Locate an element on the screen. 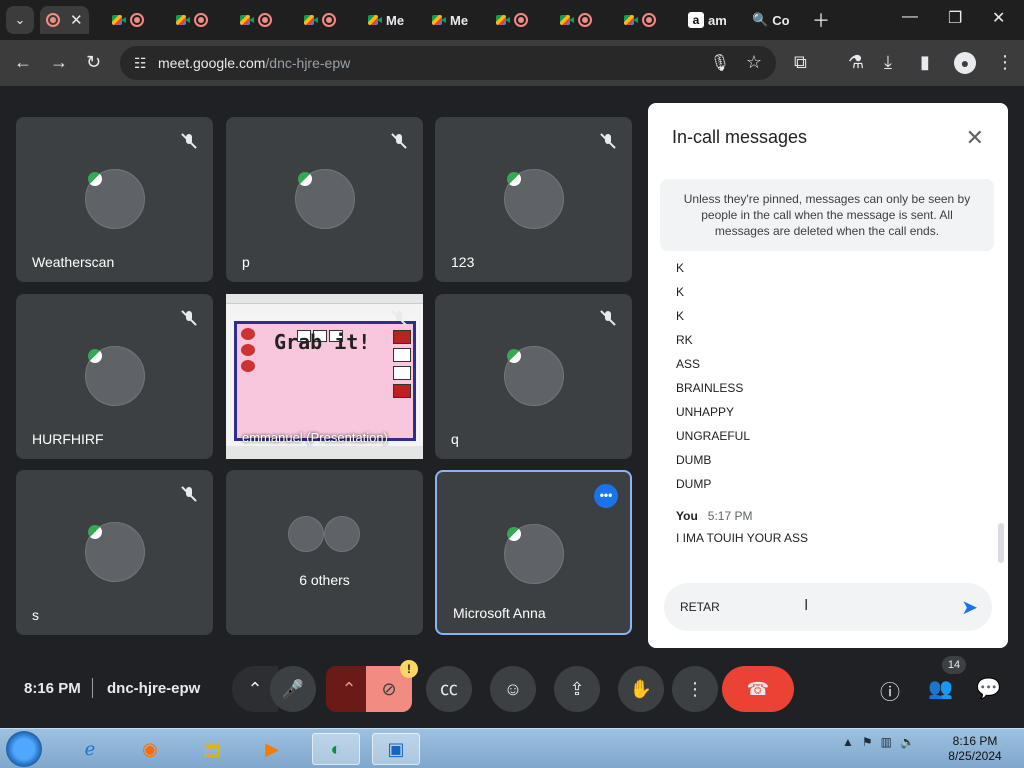  back-arrow-icon: ← is located at coordinates (23, 62).